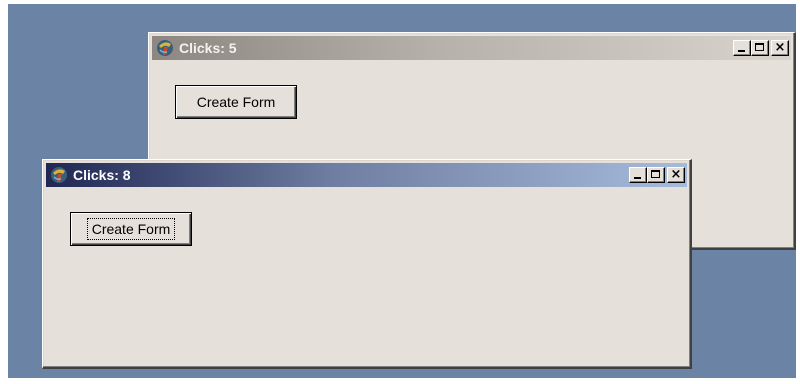  Describe the element at coordinates (208, 48) in the screenshot. I see `window-title: Clicks: 5` at that location.